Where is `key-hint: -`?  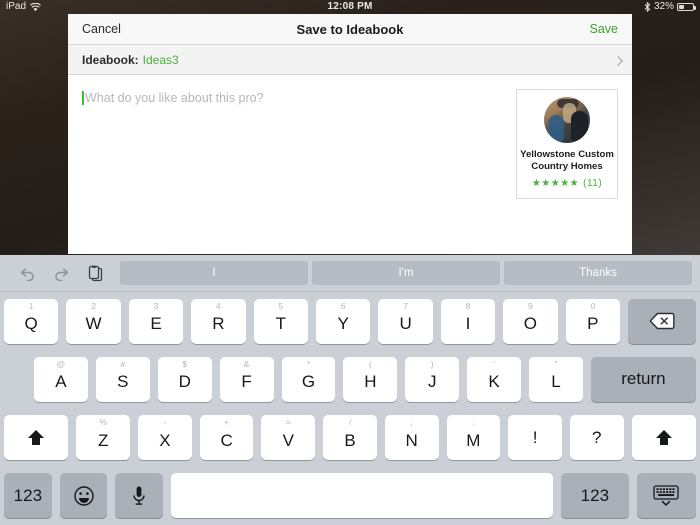
key-hint: - is located at coordinates (165, 422).